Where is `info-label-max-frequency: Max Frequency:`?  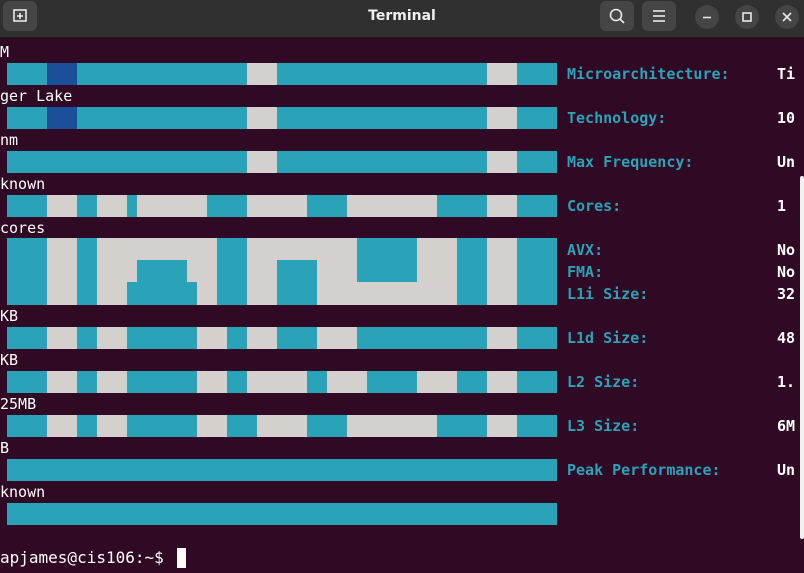
info-label-max-frequency: Max Frequency: is located at coordinates (630, 162).